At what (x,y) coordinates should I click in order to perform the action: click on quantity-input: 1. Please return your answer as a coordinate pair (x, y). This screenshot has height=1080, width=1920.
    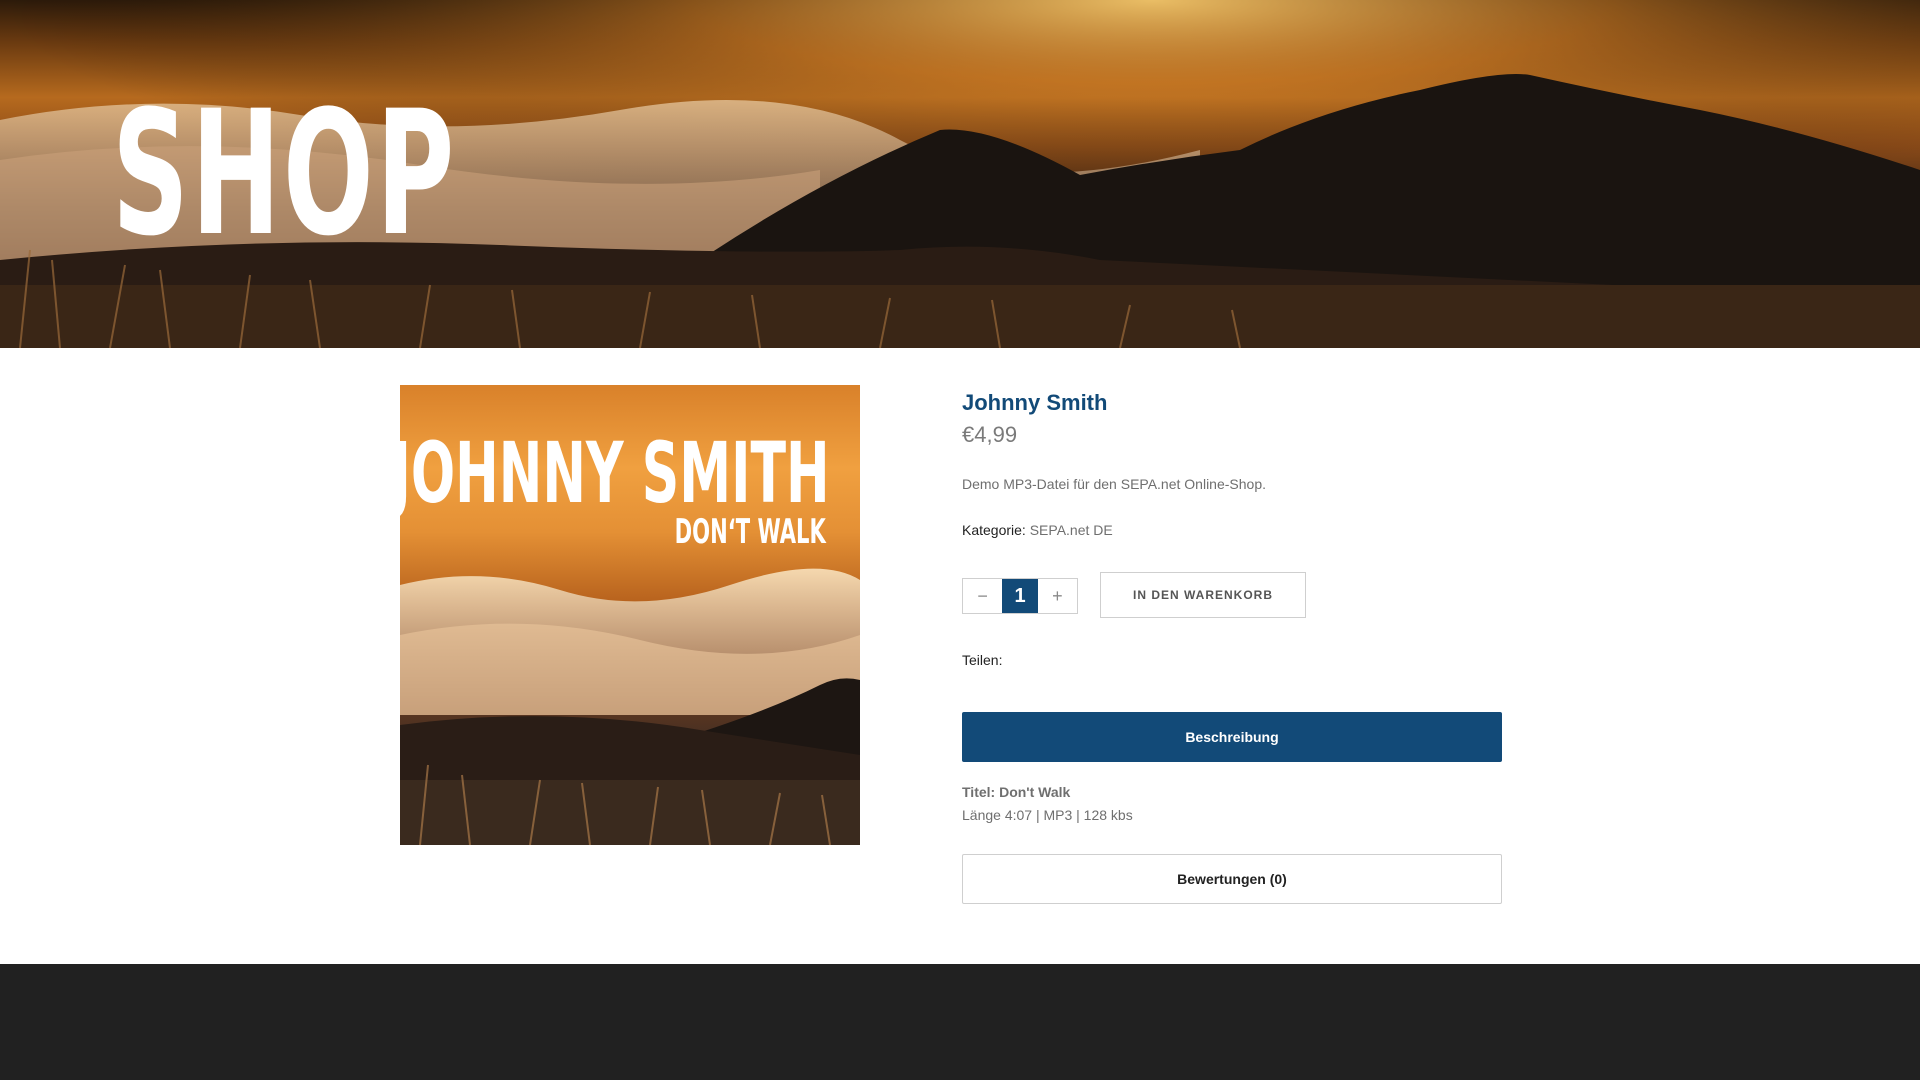
    Looking at the image, I should click on (1020, 596).